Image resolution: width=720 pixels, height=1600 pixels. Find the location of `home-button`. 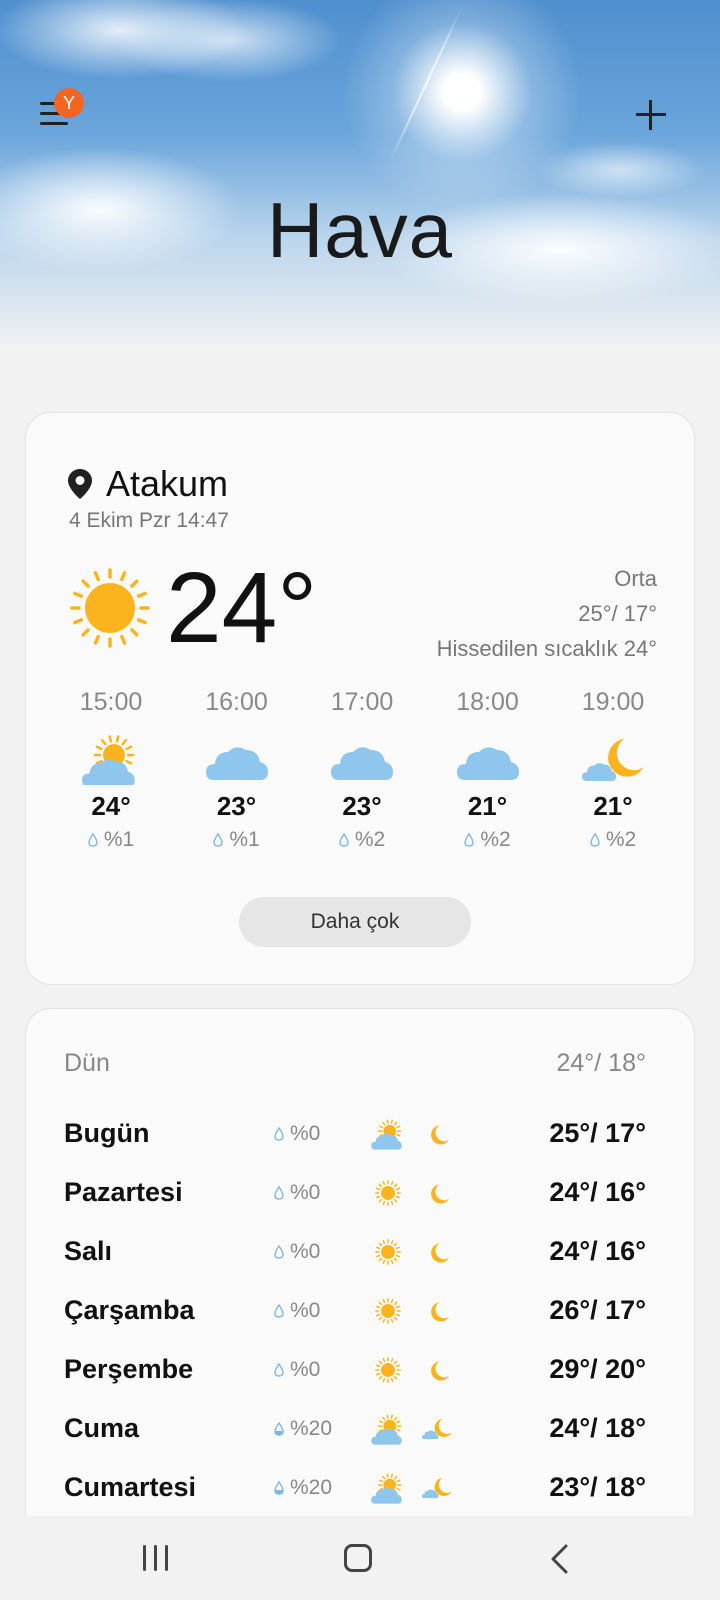

home-button is located at coordinates (358, 1558).